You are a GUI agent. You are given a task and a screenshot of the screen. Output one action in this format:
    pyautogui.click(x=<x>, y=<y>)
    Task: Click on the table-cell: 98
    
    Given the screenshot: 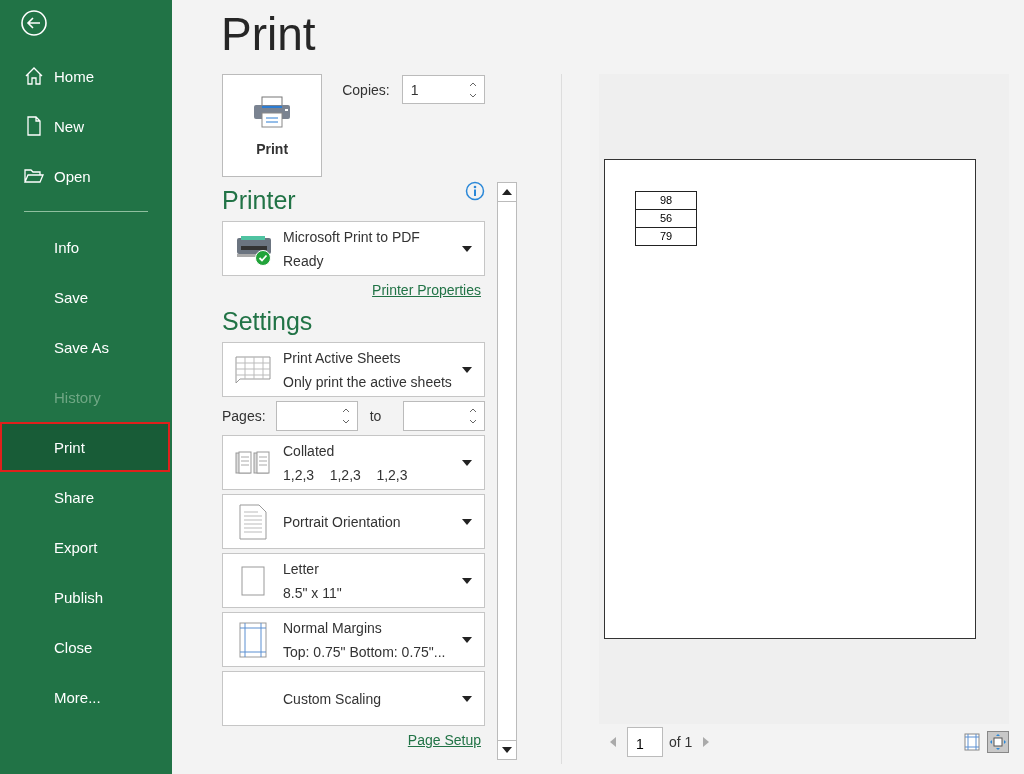 What is the action you would take?
    pyautogui.click(x=666, y=201)
    